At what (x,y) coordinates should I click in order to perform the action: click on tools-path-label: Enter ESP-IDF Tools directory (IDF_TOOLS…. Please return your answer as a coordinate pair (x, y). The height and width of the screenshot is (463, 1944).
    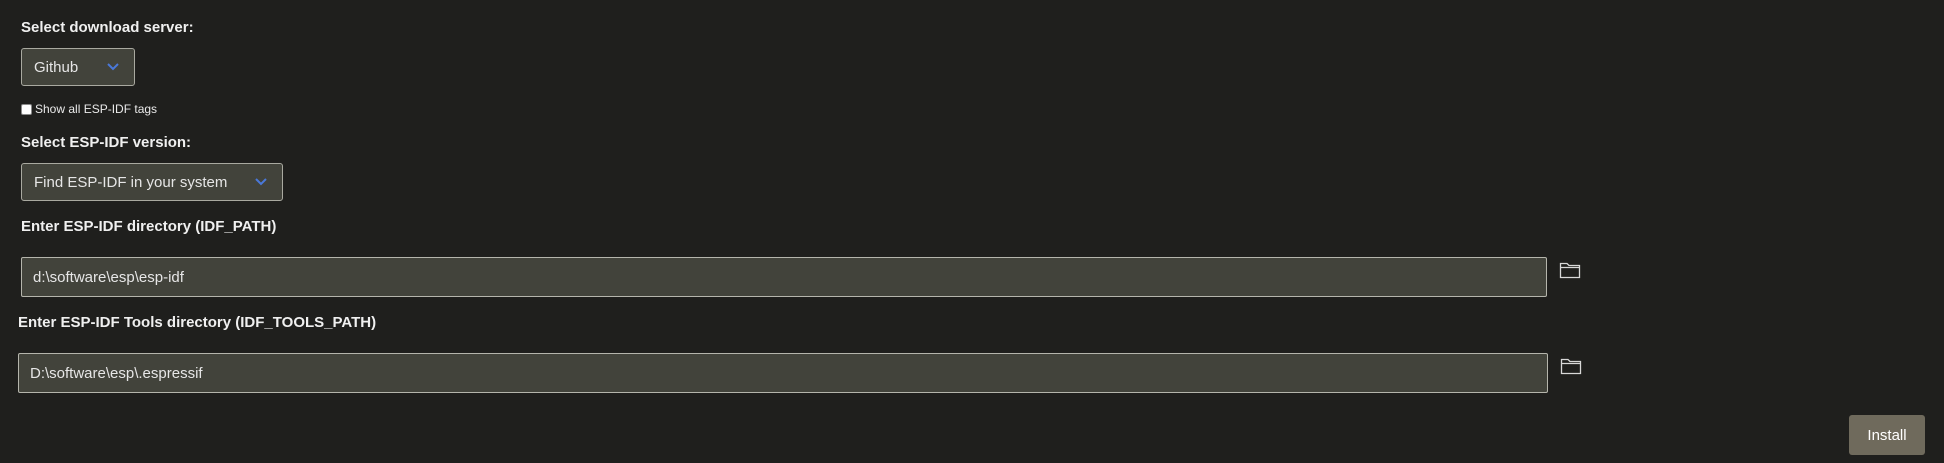
    Looking at the image, I should click on (197, 322).